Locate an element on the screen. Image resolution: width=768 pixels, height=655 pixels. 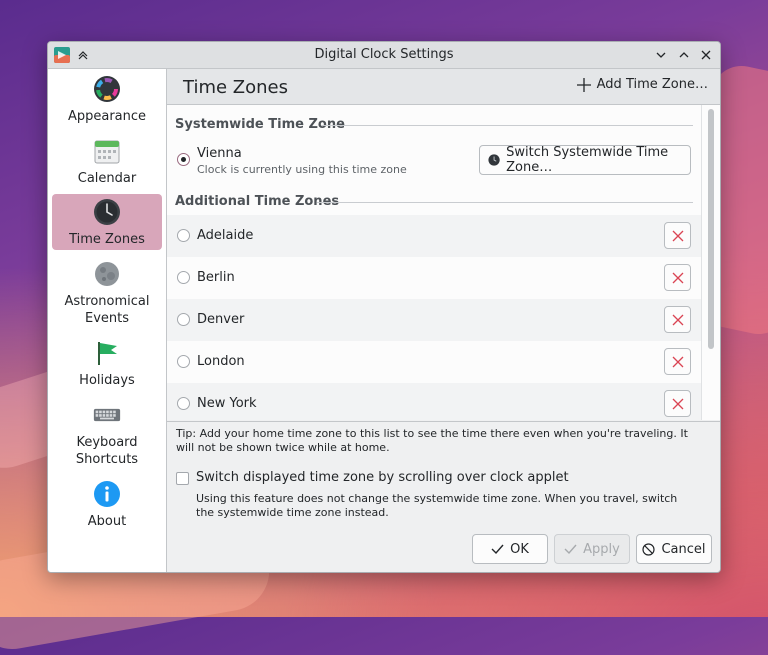
title-bar: Digital Clock Settings is located at coordinates (384, 55).